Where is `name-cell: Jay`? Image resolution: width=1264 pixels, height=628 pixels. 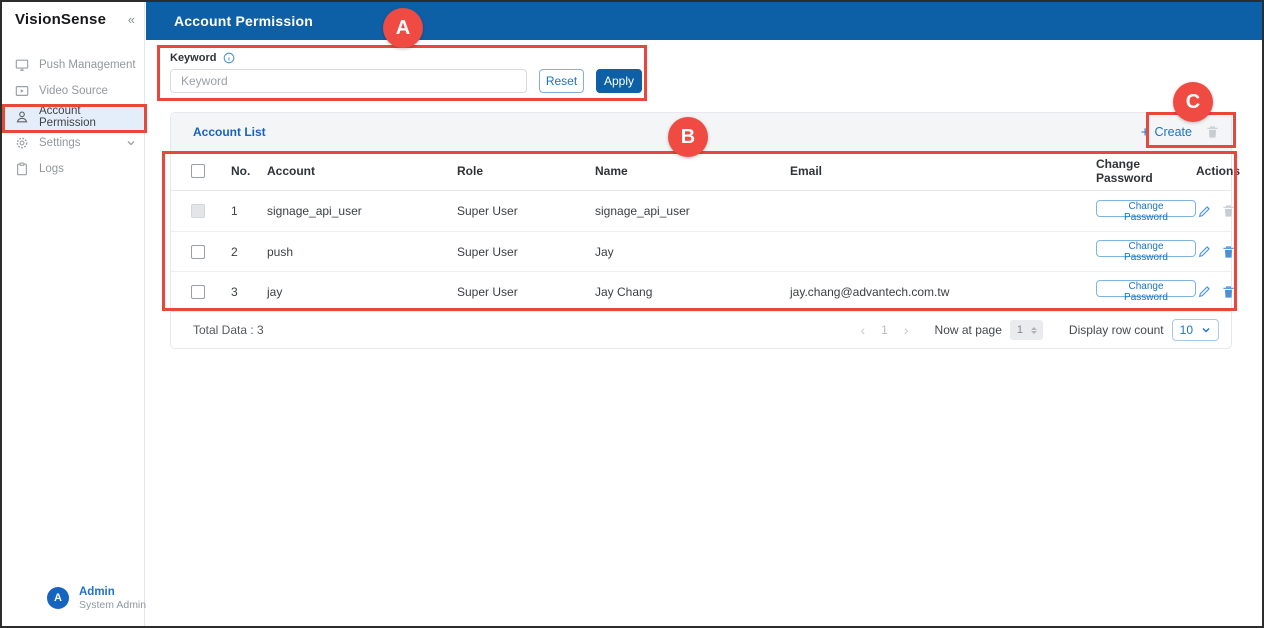
name-cell: Jay is located at coordinates (604, 251).